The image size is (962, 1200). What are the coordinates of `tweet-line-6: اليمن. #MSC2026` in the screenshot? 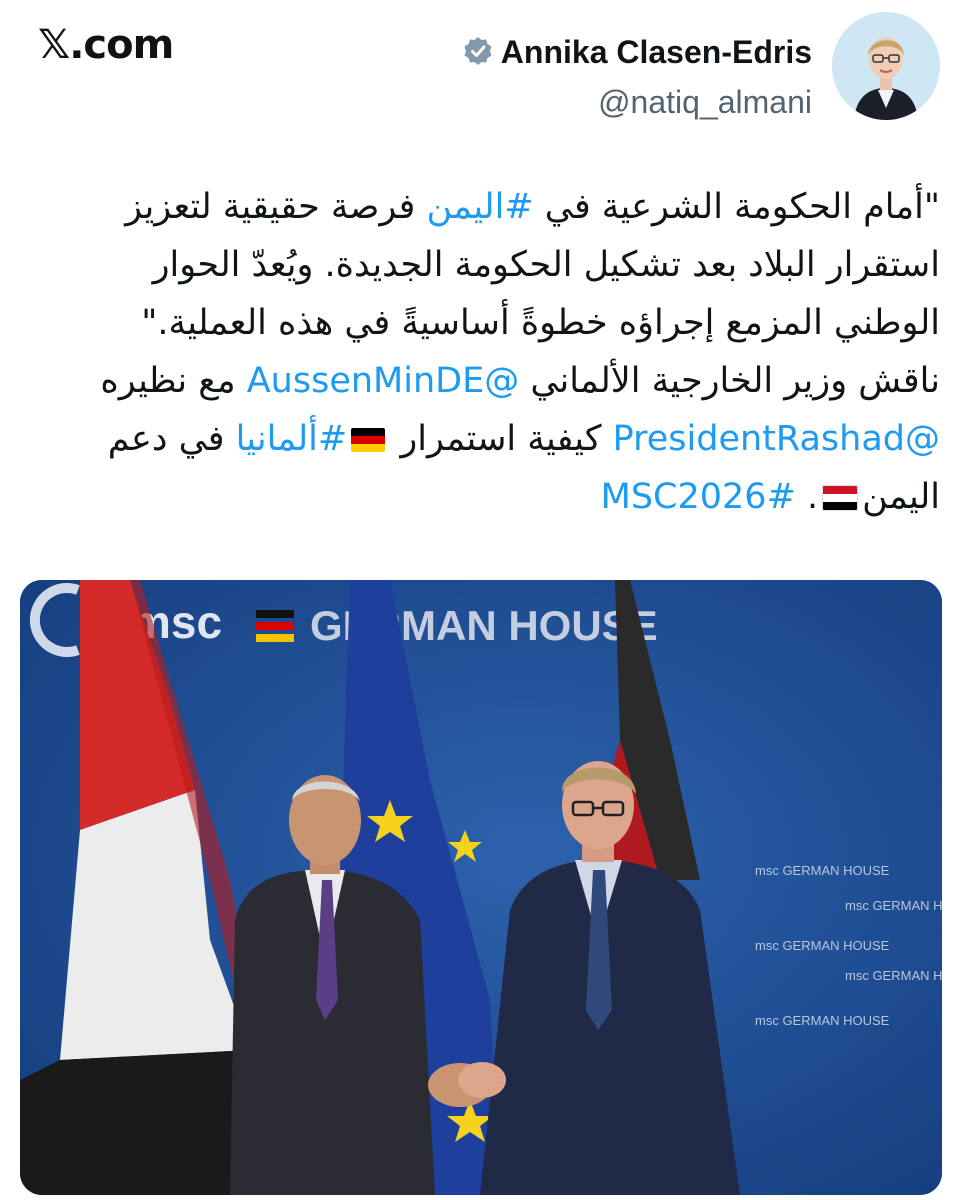 It's located at (770, 497).